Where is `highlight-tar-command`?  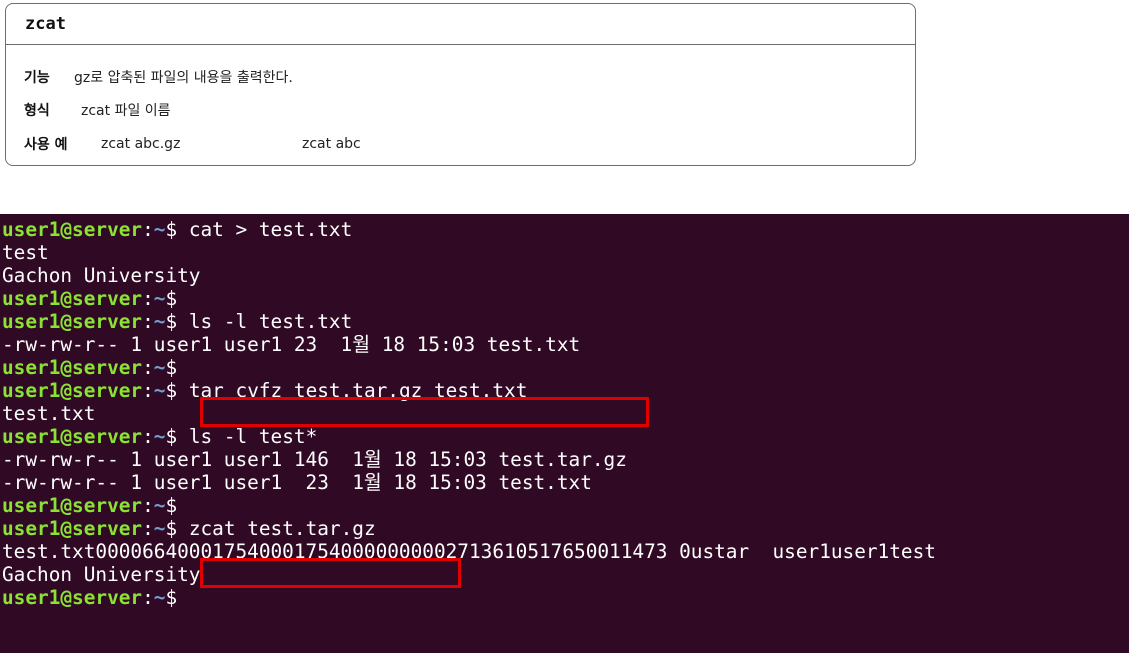
highlight-tar-command is located at coordinates (424, 412).